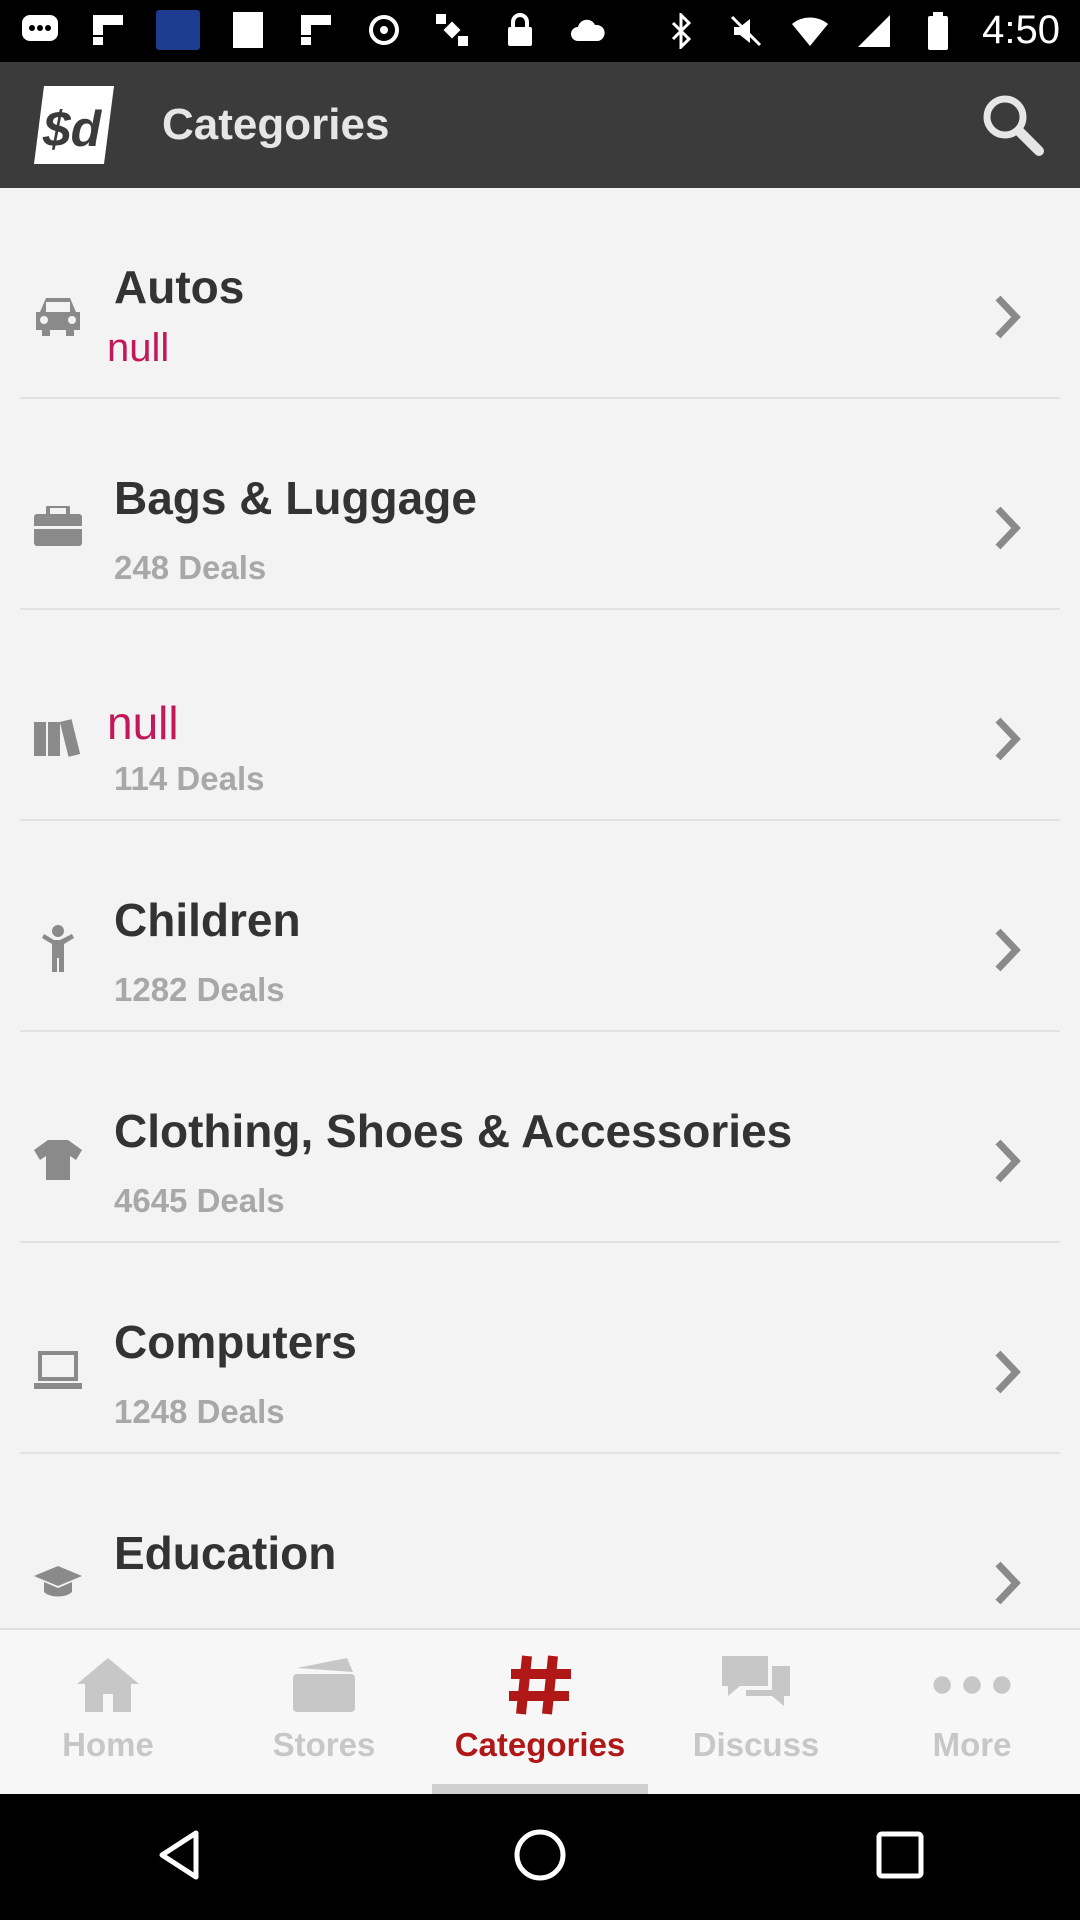  I want to click on category-row-computers: Computers 1248 Deals, so click(540, 1348).